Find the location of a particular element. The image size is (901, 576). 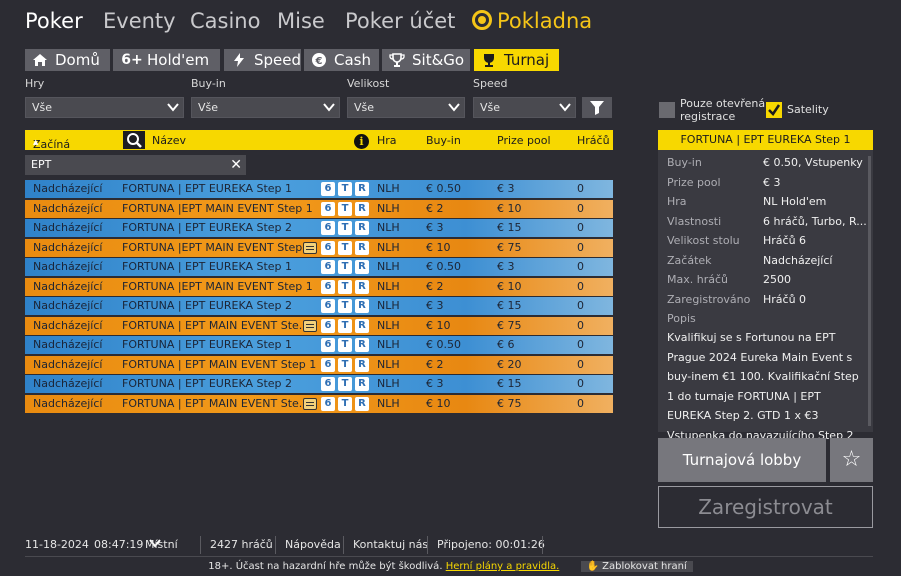

register-button: Zaregistrovat is located at coordinates (765, 507).